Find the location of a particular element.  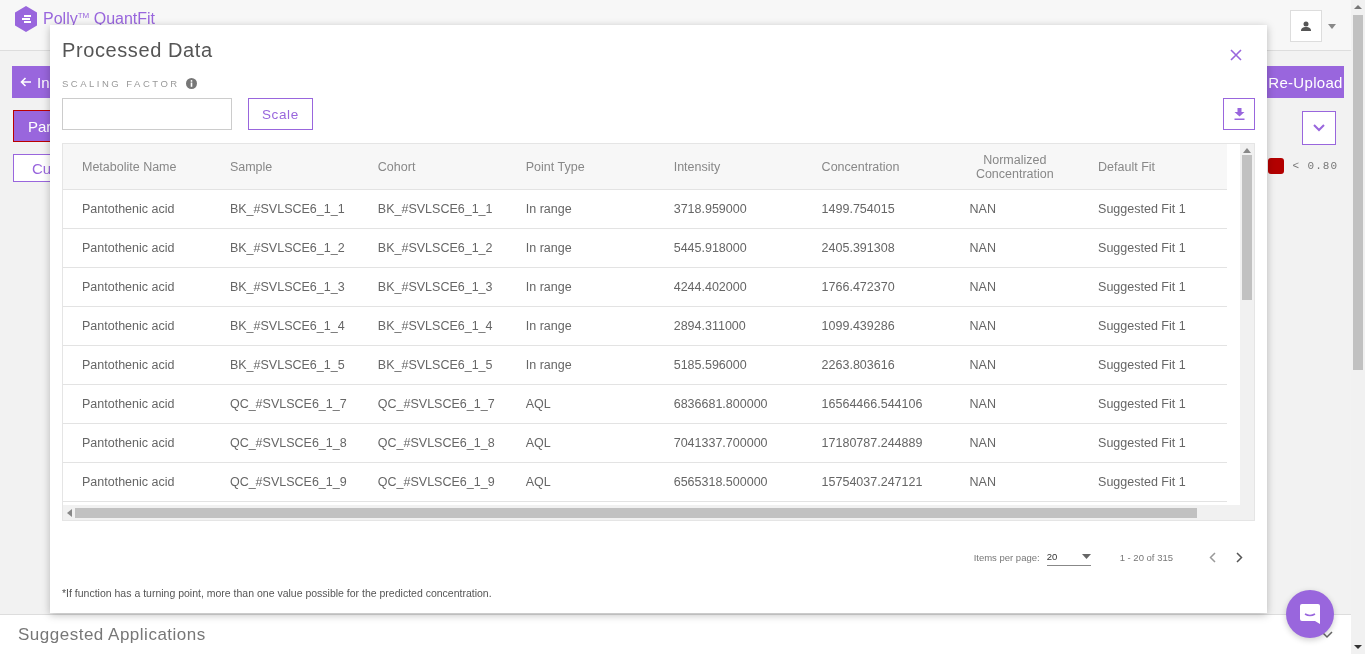

user-icon is located at coordinates (1306, 26).